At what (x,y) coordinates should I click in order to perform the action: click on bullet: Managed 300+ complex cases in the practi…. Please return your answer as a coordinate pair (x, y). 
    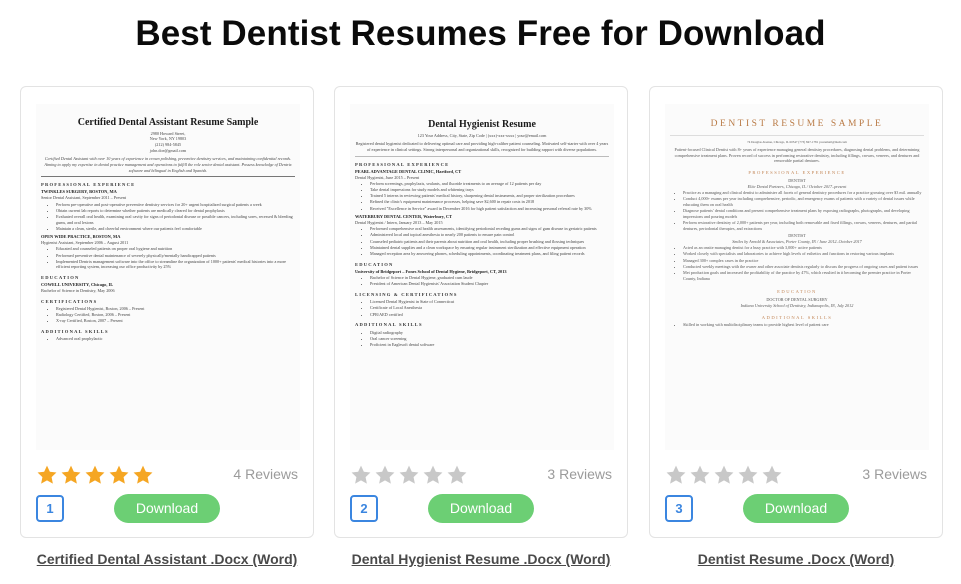
    Looking at the image, I should click on (803, 261).